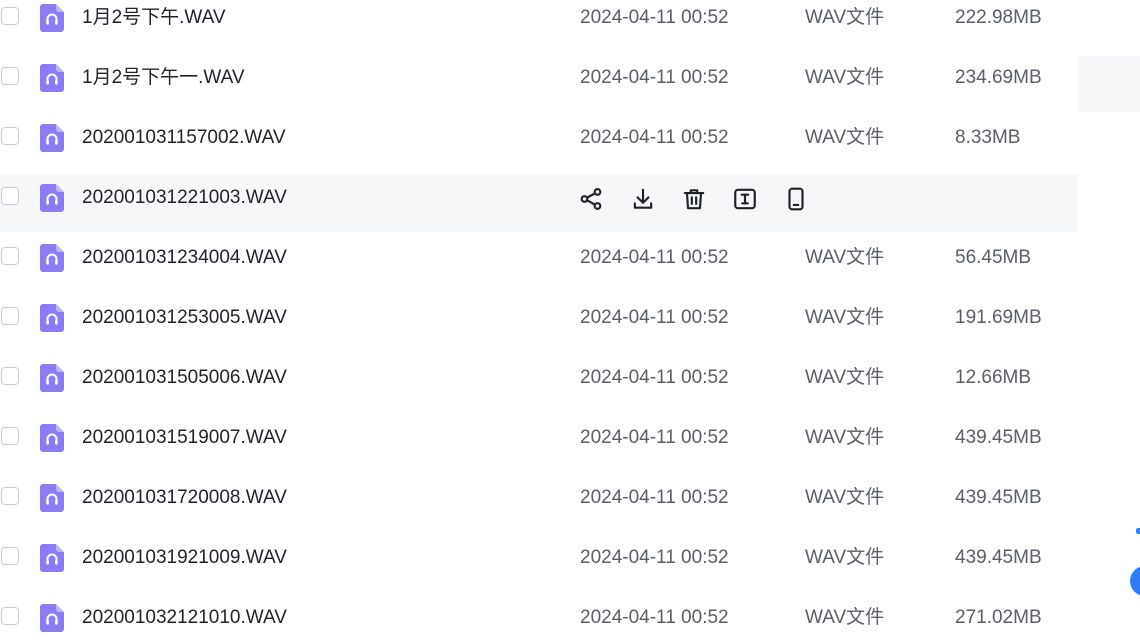 Image resolution: width=1140 pixels, height=640 pixels. I want to click on download-icon, so click(643, 202).